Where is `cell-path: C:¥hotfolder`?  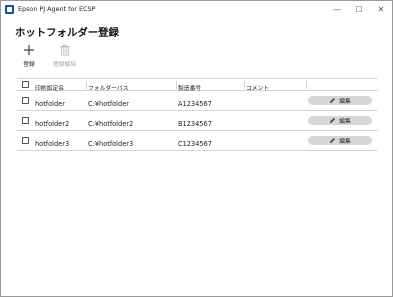
cell-path: C:¥hotfolder is located at coordinates (108, 104).